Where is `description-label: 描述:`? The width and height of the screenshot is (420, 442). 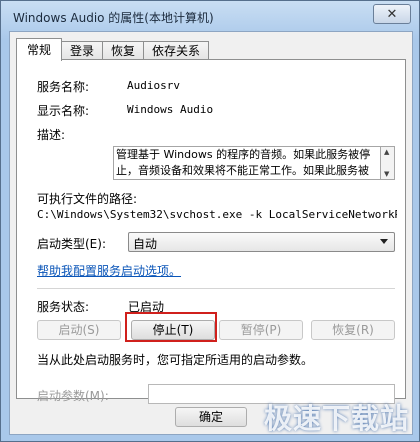 description-label: 描述: is located at coordinates (51, 135).